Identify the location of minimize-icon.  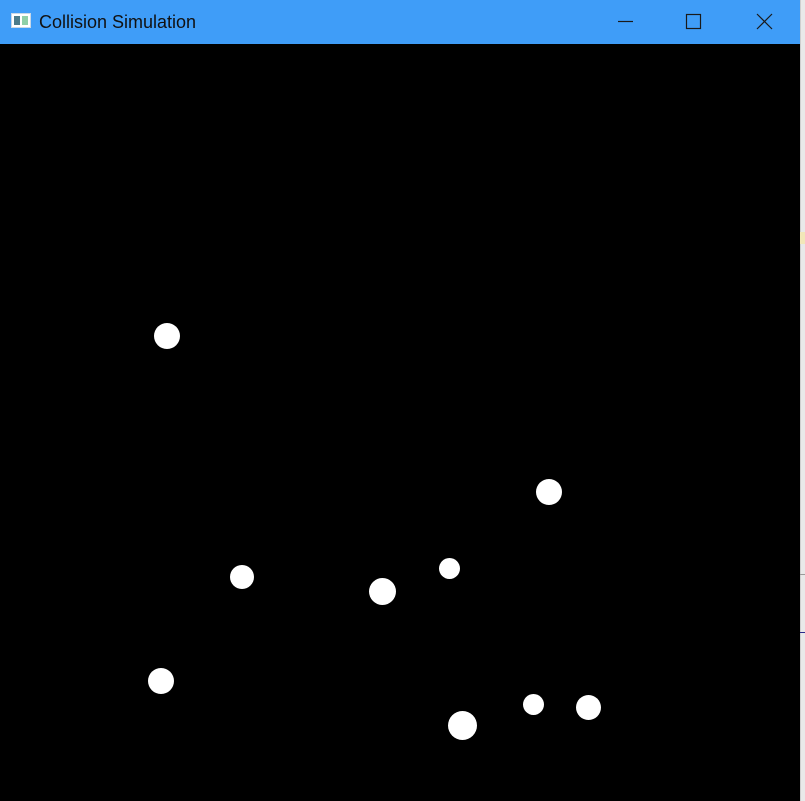
(625, 21).